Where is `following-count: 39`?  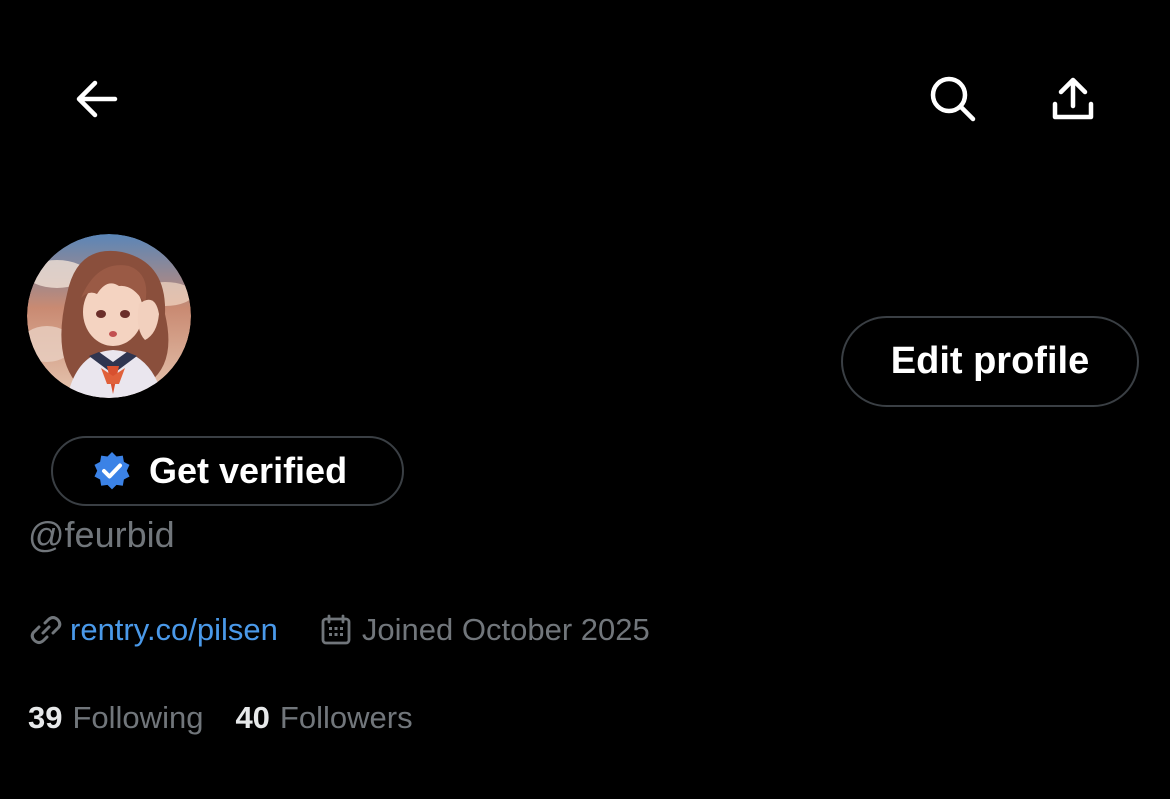 following-count: 39 is located at coordinates (45, 717).